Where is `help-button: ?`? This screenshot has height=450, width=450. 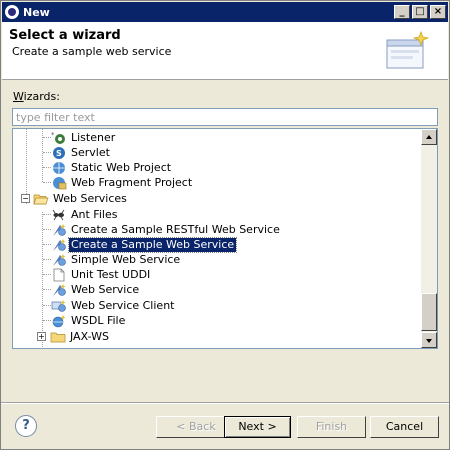
help-button: ? is located at coordinates (26, 426).